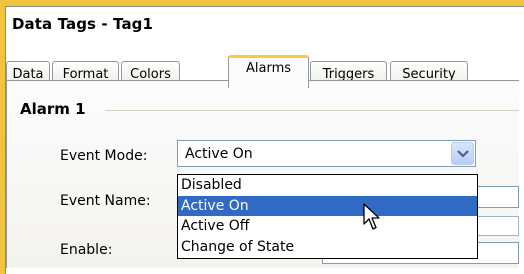  What do you see at coordinates (371, 216) in the screenshot?
I see `mouse-pointer-icon` at bounding box center [371, 216].